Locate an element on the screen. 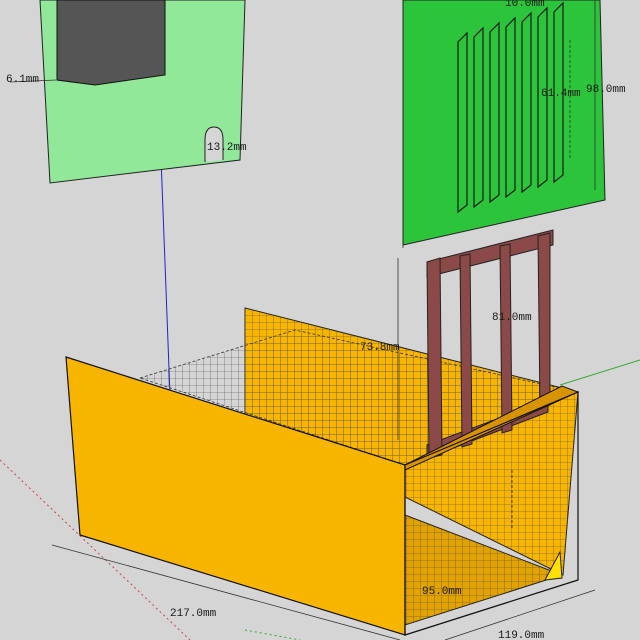 The image size is (640, 640). dim-slot-spacing: 10.0mm is located at coordinates (525, 5).